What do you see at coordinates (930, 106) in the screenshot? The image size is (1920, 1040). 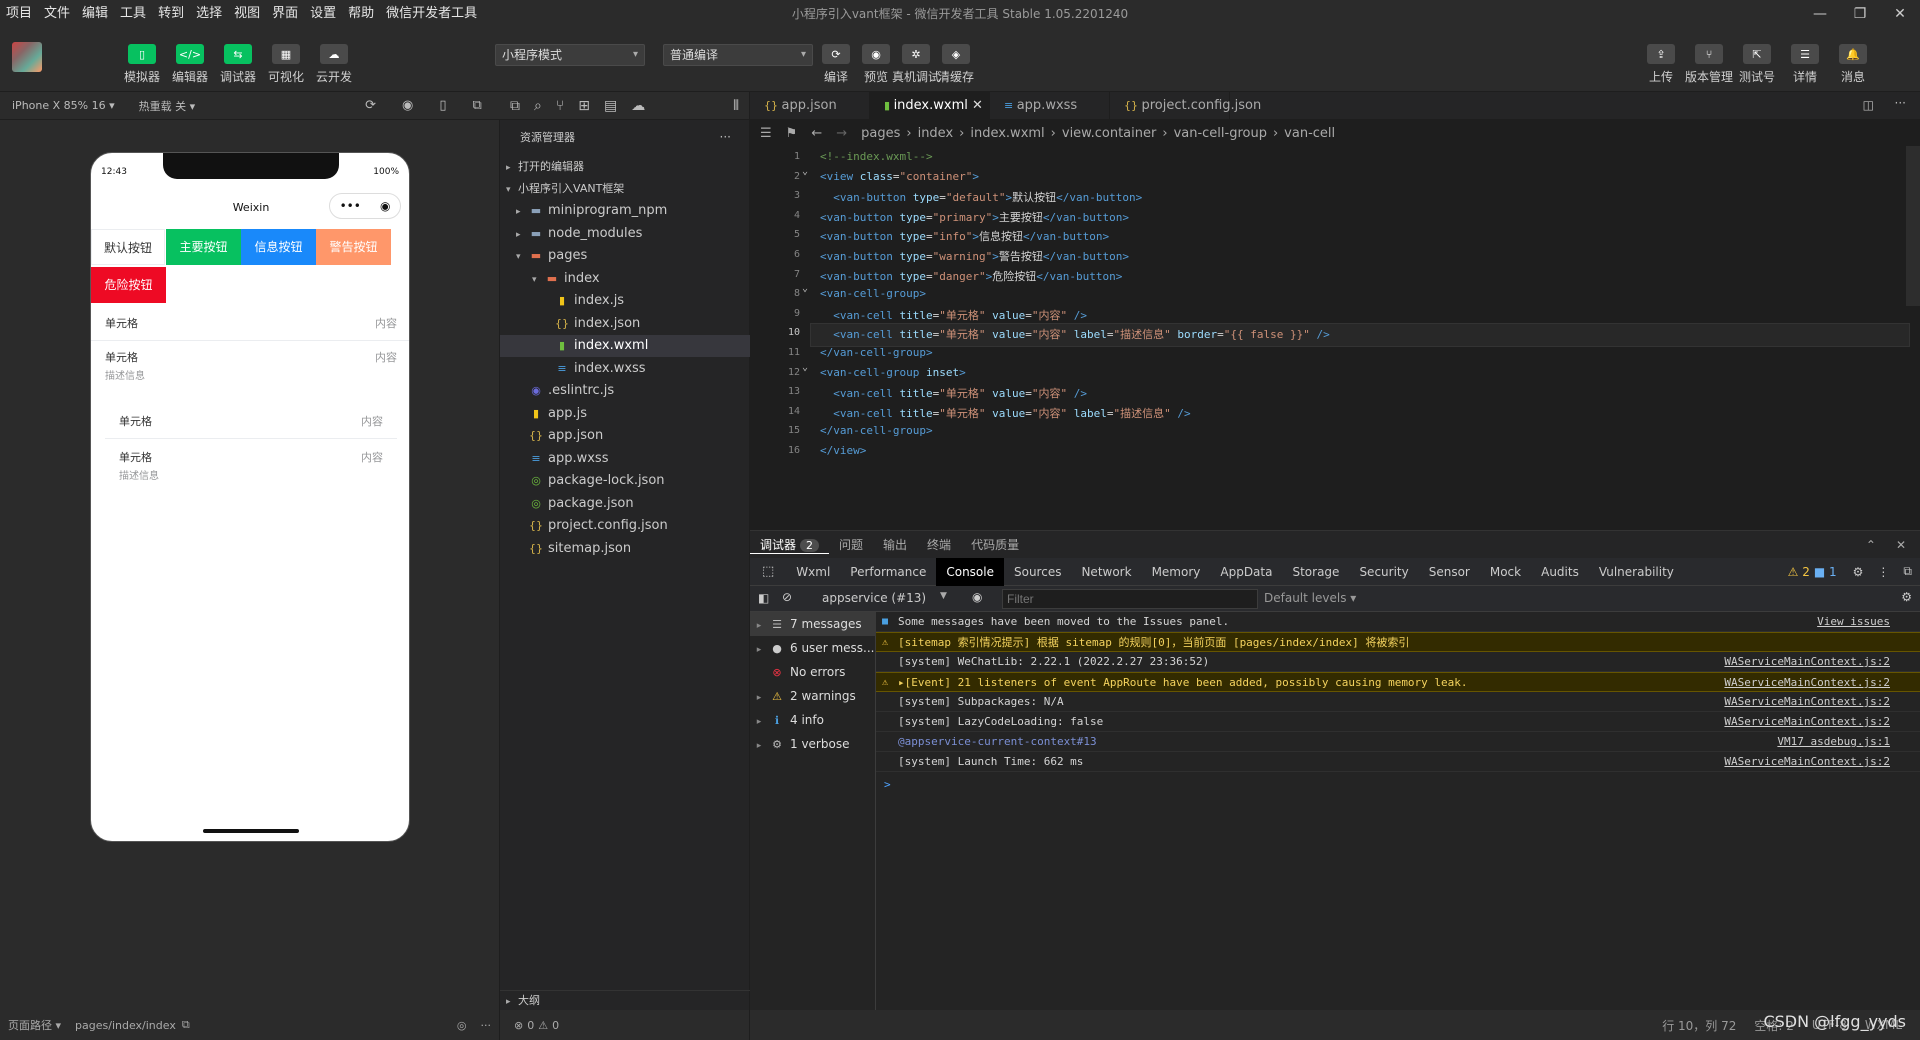 I see `editor-tab: ▮ index.wxml ✕` at bounding box center [930, 106].